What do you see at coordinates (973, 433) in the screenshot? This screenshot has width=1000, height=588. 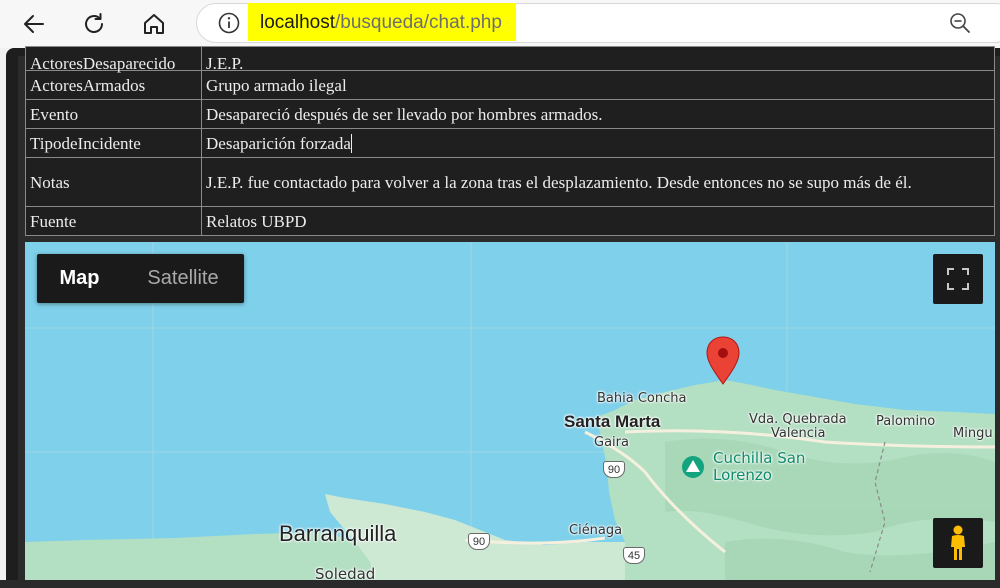 I see `map-label-mingueo: Mingu` at bounding box center [973, 433].